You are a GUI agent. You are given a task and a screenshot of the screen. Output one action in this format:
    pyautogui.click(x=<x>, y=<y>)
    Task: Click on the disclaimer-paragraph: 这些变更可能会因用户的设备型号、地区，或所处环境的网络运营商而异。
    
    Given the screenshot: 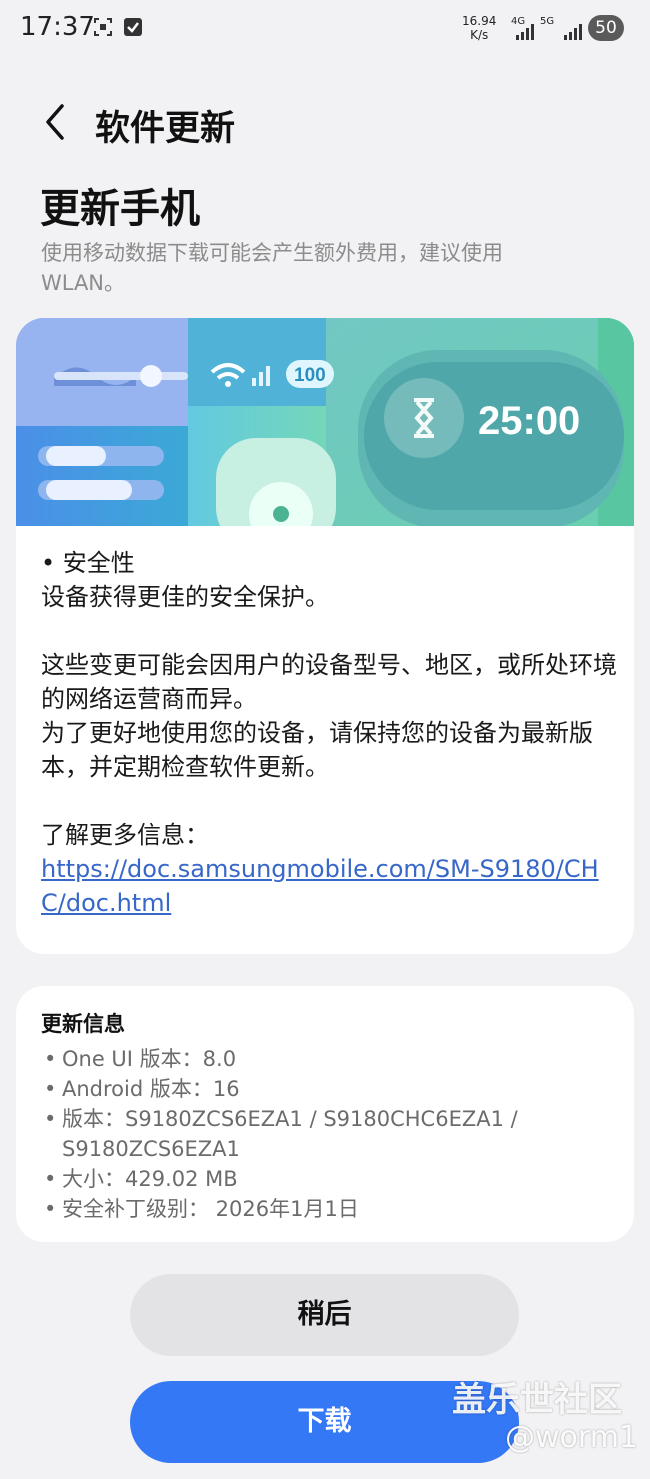 What is the action you would take?
    pyautogui.click(x=329, y=682)
    